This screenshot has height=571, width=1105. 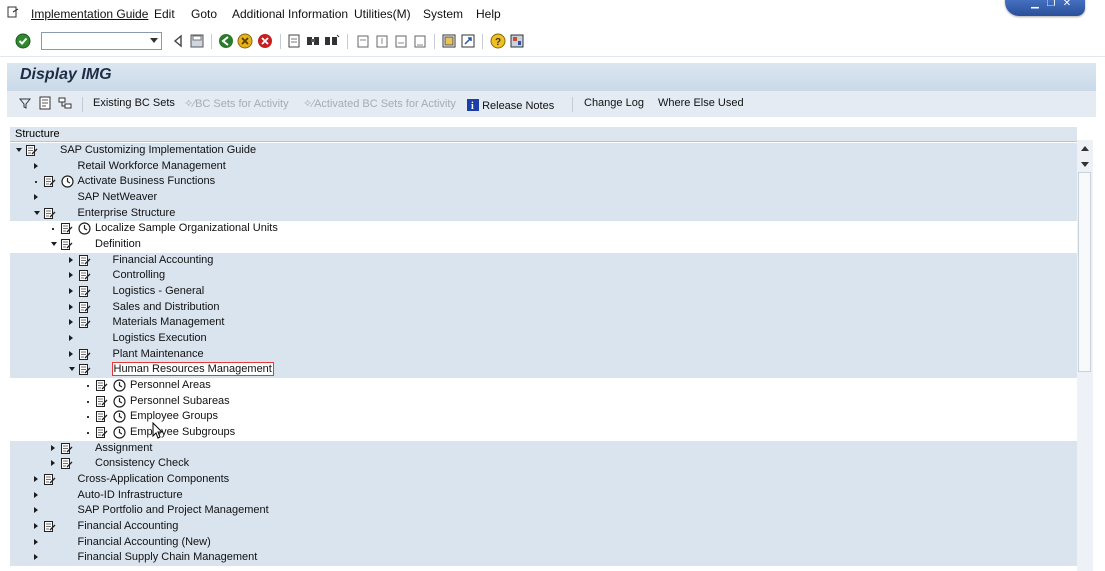 I want to click on new-session-icon, so click(x=449, y=41).